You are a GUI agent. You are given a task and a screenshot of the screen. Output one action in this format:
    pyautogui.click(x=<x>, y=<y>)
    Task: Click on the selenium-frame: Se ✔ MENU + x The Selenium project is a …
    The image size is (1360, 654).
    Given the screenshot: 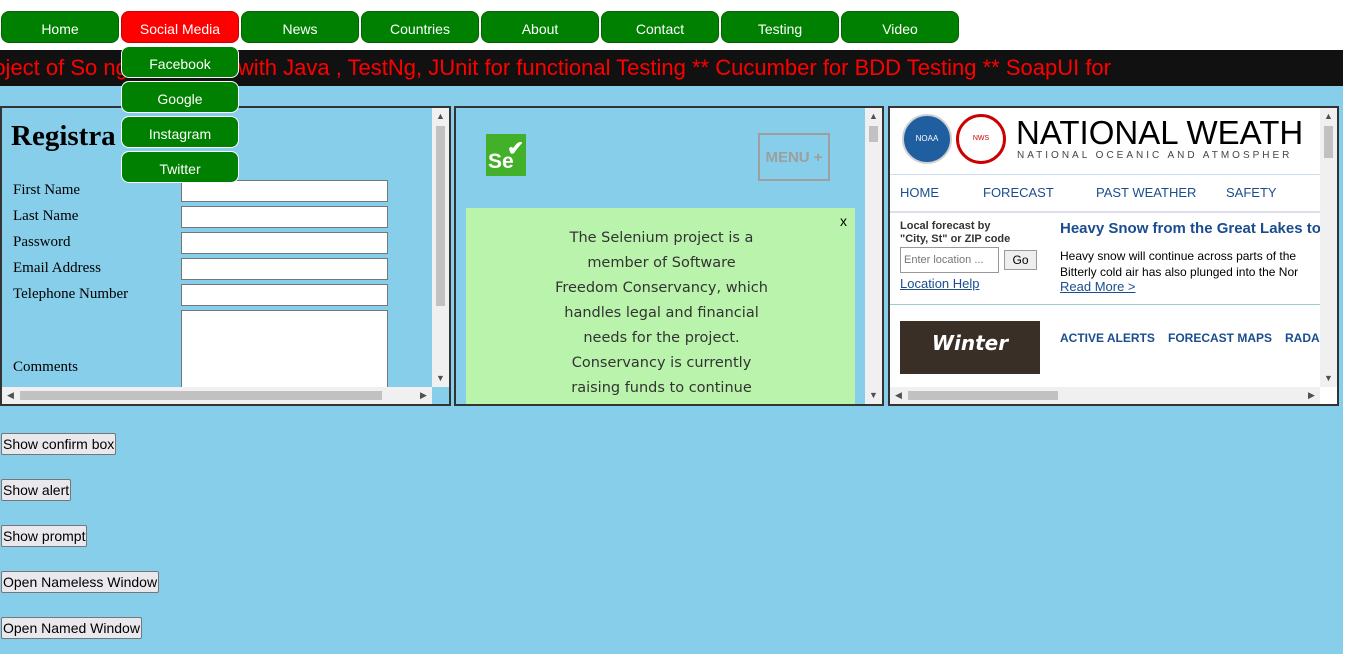 What is the action you would take?
    pyautogui.click(x=669, y=256)
    